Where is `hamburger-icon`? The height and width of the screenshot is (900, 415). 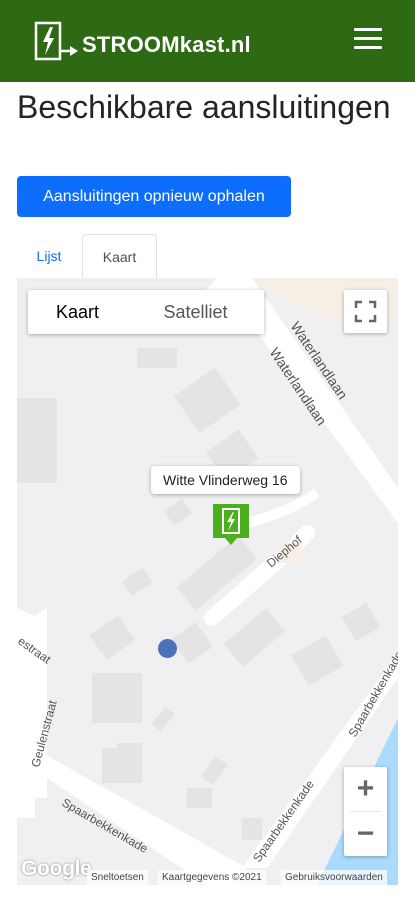
hamburger-icon is located at coordinates (368, 39).